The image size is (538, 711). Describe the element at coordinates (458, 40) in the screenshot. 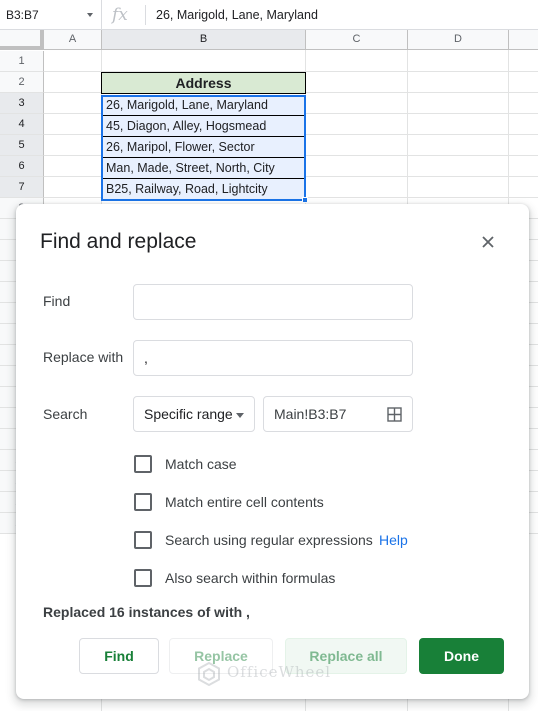

I see `column-header-d: D` at that location.